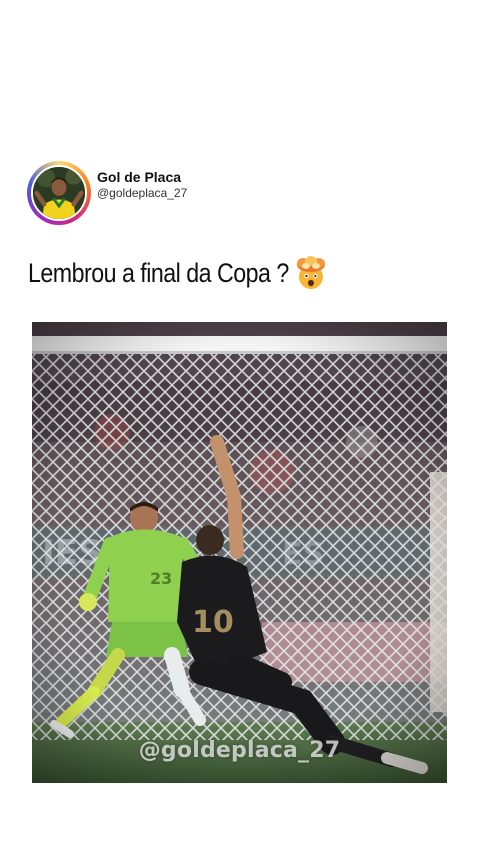 Image resolution: width=480 pixels, height=854 pixels. I want to click on profile-photo-icon, so click(59, 193).